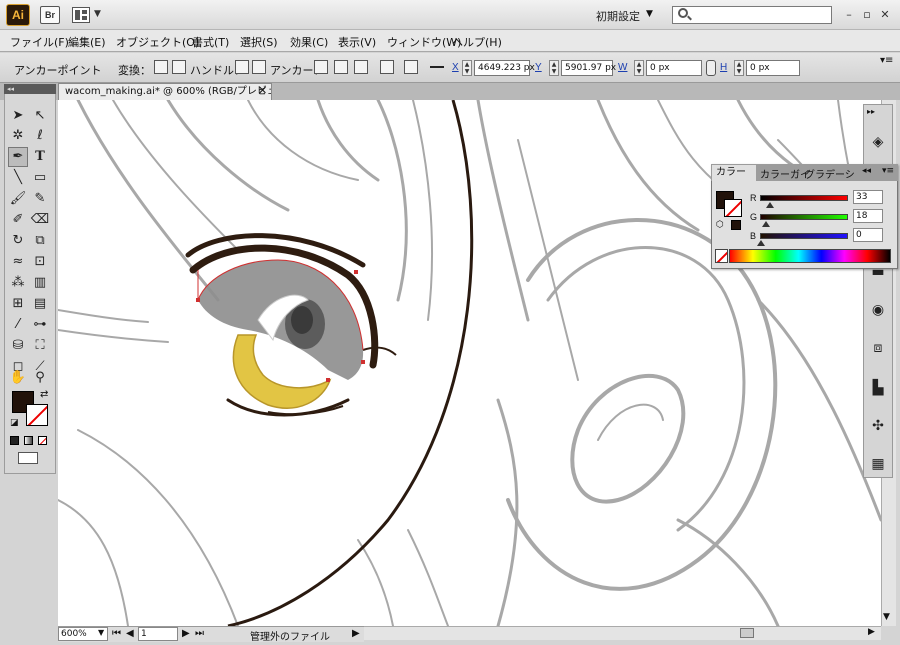  What do you see at coordinates (18, 304) in the screenshot?
I see `mesh-icon: ⊞` at bounding box center [18, 304].